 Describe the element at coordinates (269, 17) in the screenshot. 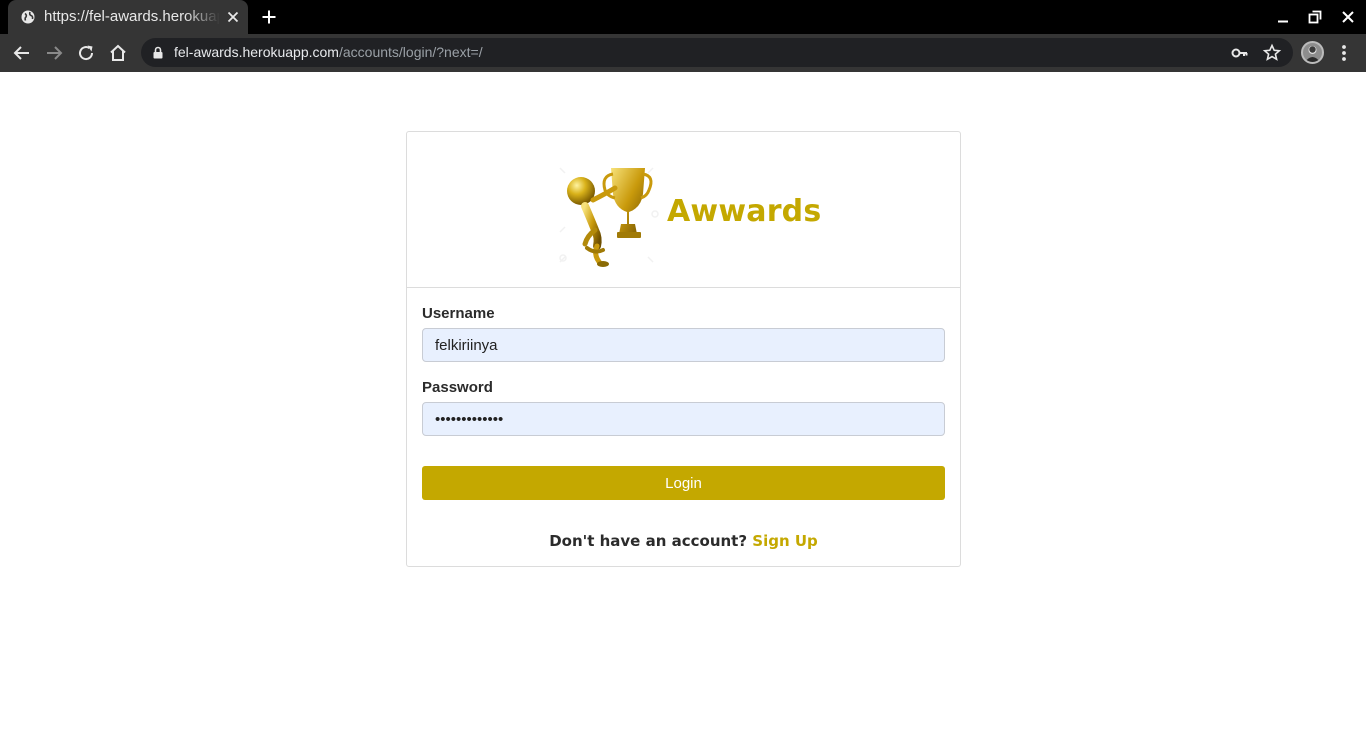

I see `plus-icon` at that location.